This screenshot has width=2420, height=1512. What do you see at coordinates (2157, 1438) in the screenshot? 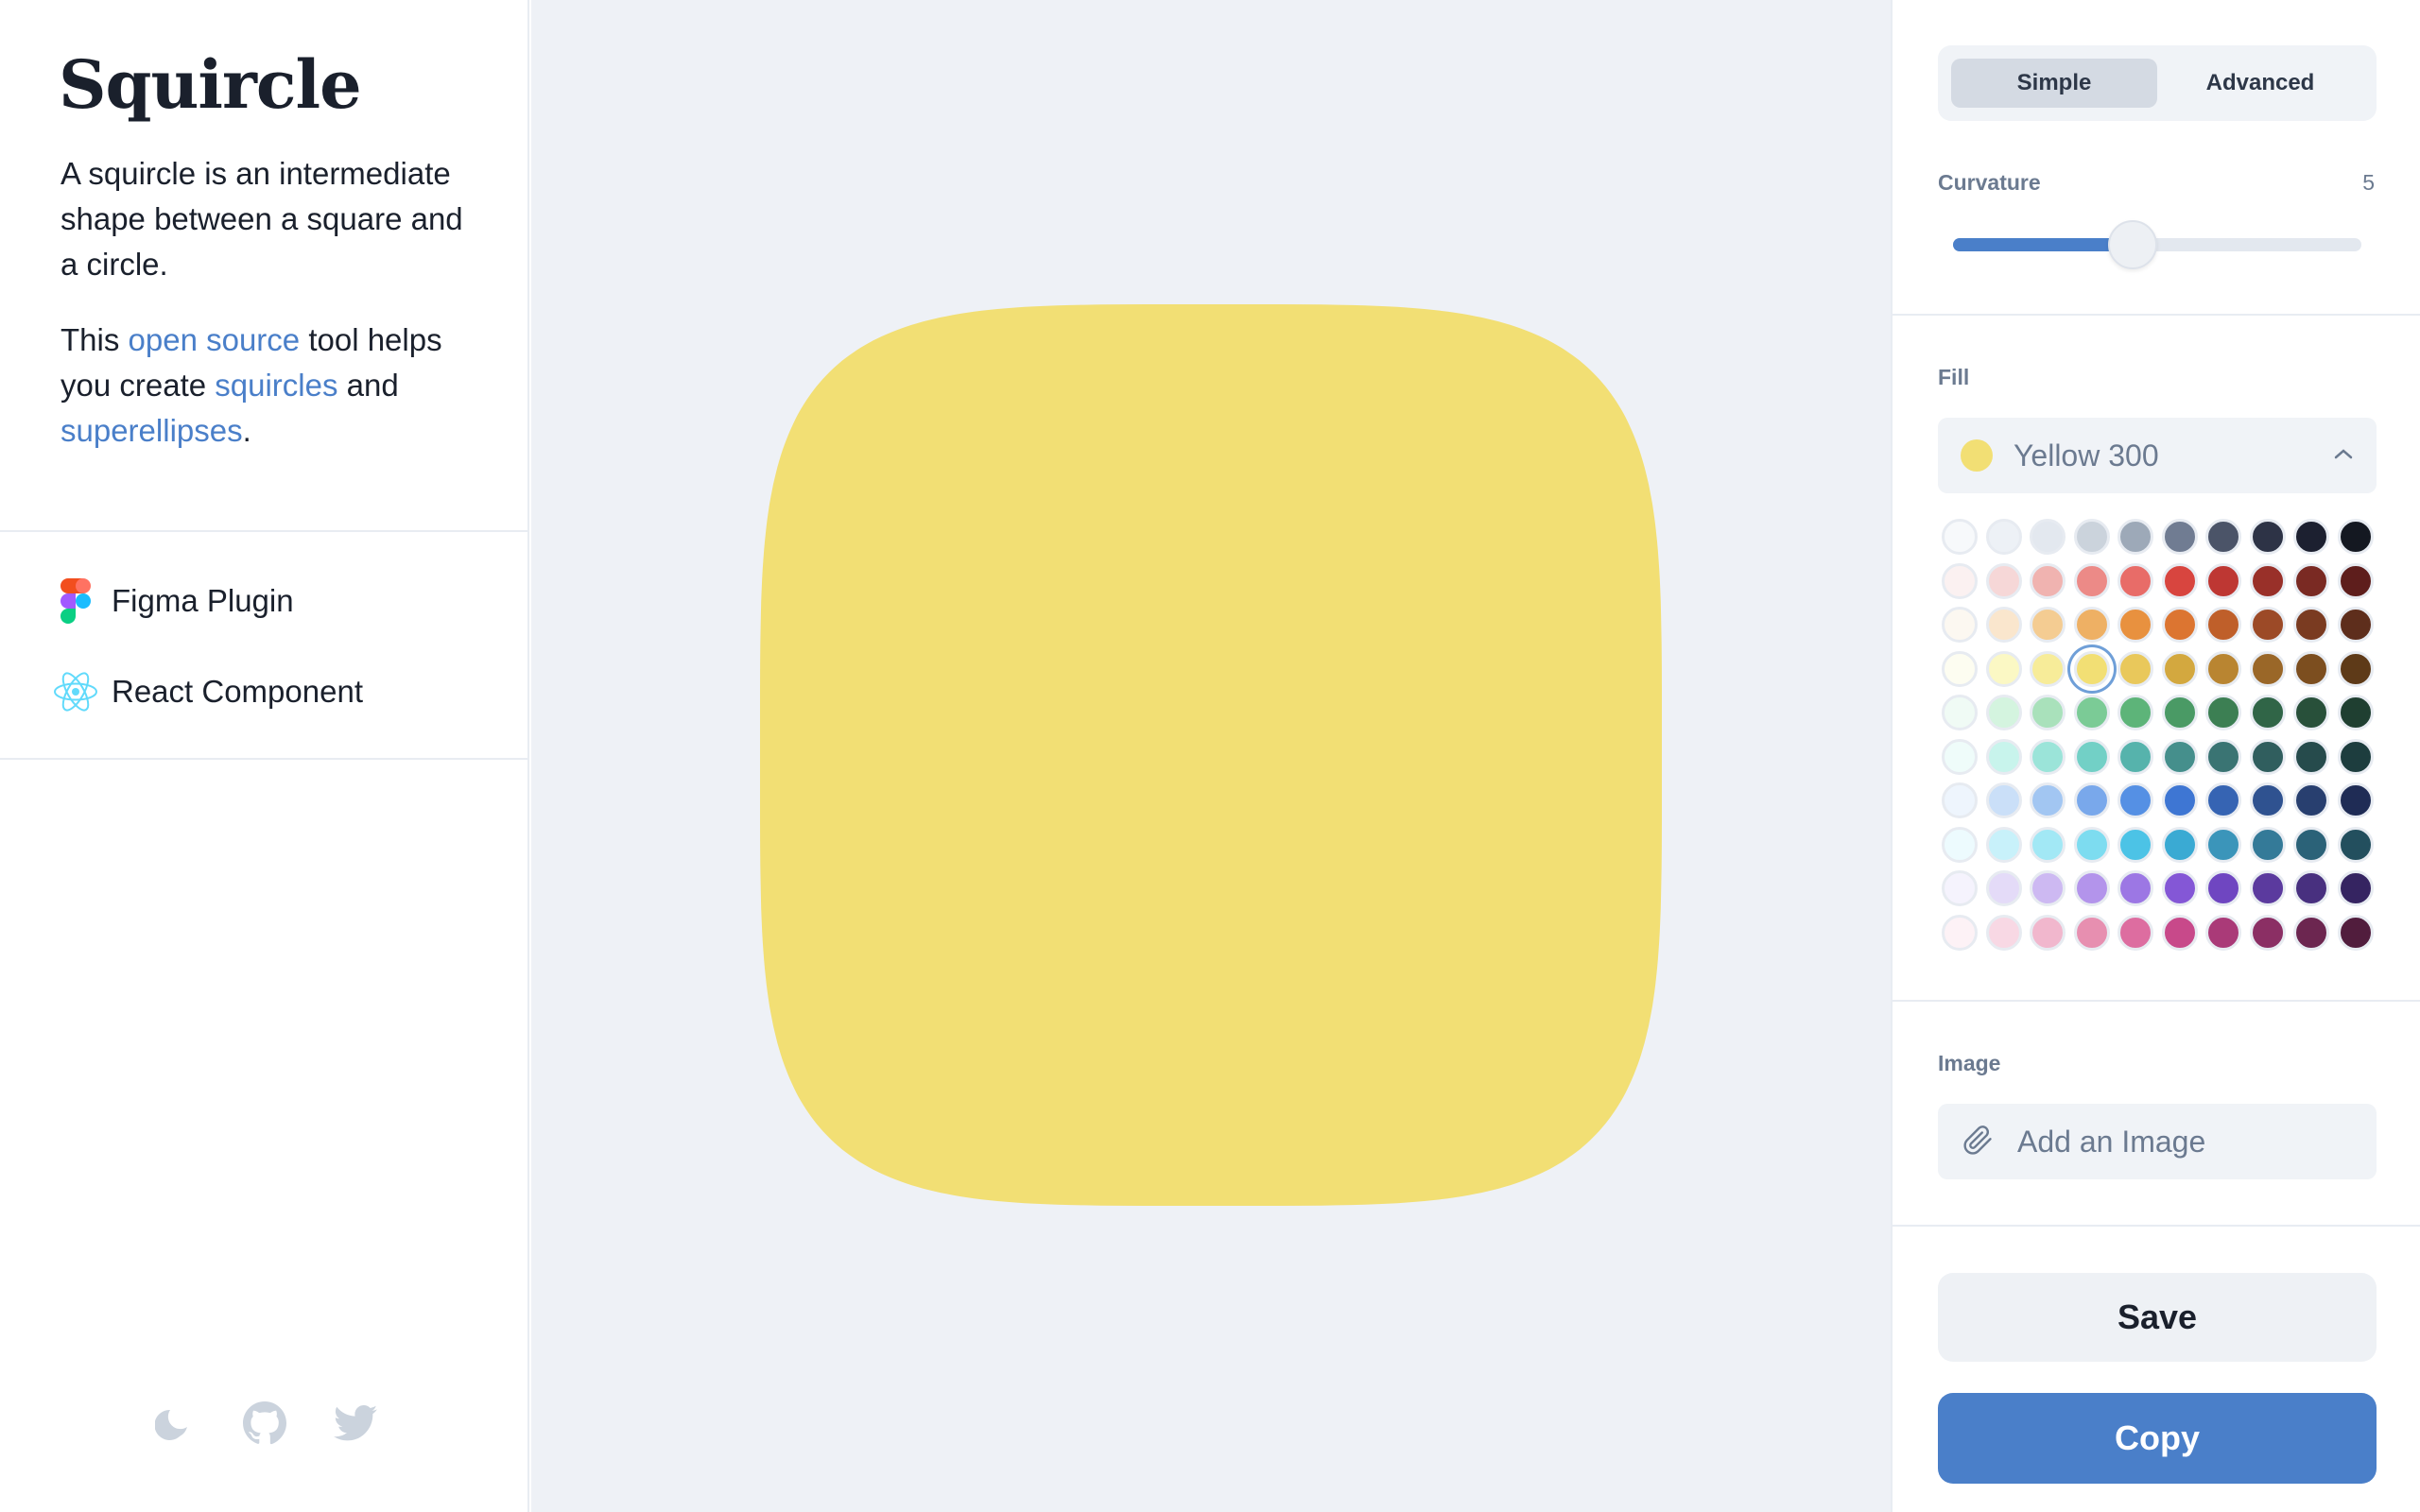
I see `copy-button: Copy` at bounding box center [2157, 1438].